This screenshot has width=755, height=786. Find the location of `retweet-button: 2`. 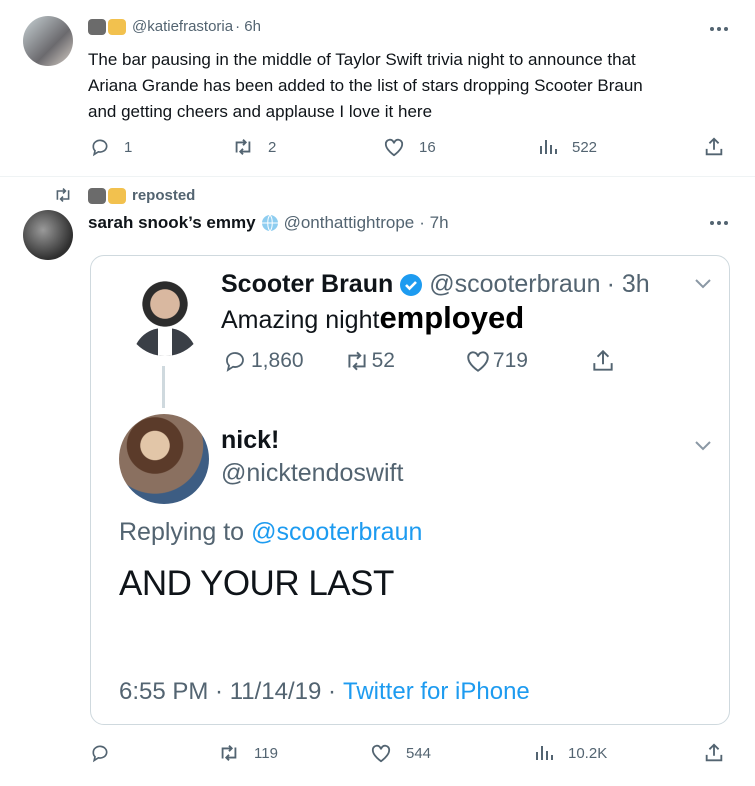

retweet-button: 2 is located at coordinates (254, 147).